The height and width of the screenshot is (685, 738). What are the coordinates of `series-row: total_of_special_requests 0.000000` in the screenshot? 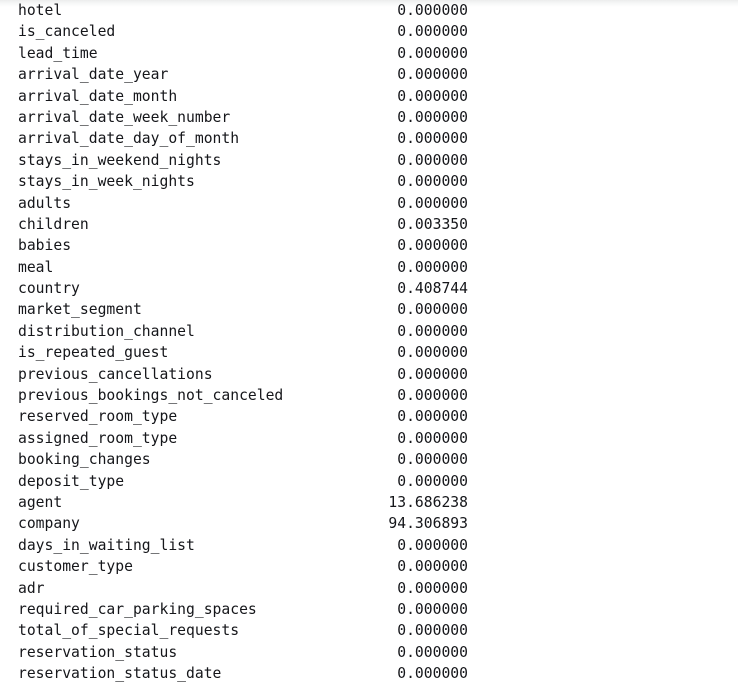 It's located at (369, 630).